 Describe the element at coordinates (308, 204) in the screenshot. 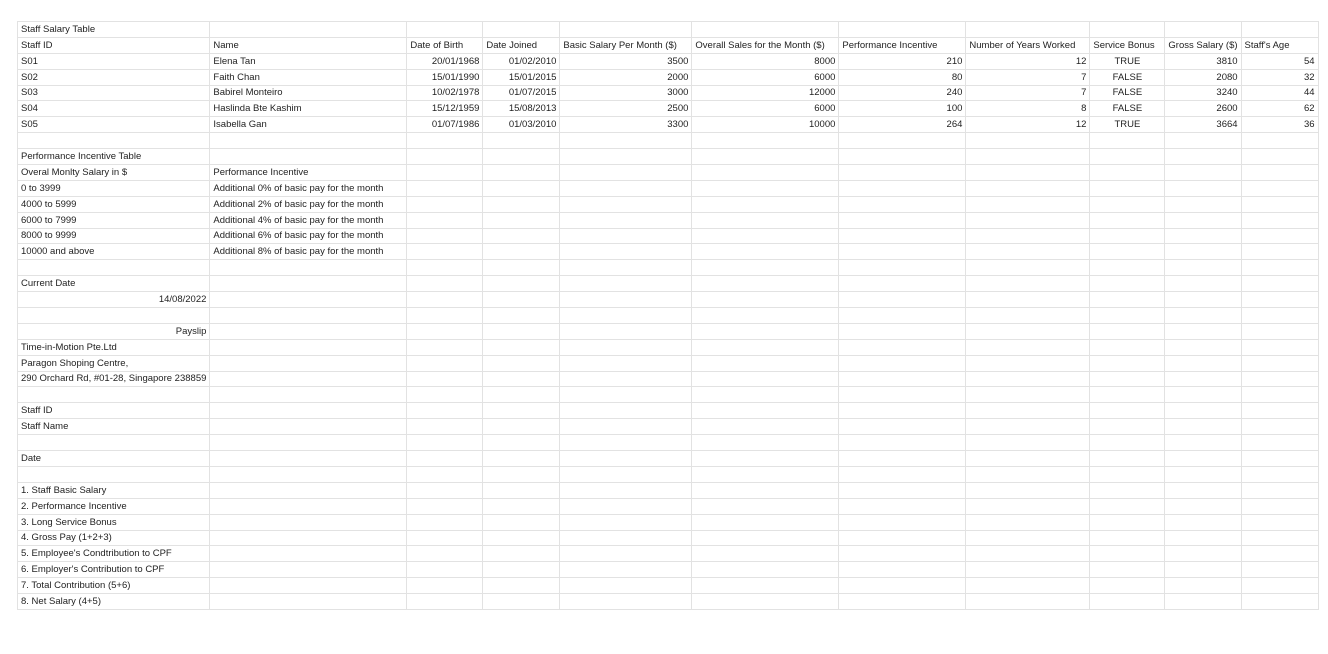

I see `sheet-cell: Additional 2% of basic pay for the month` at that location.